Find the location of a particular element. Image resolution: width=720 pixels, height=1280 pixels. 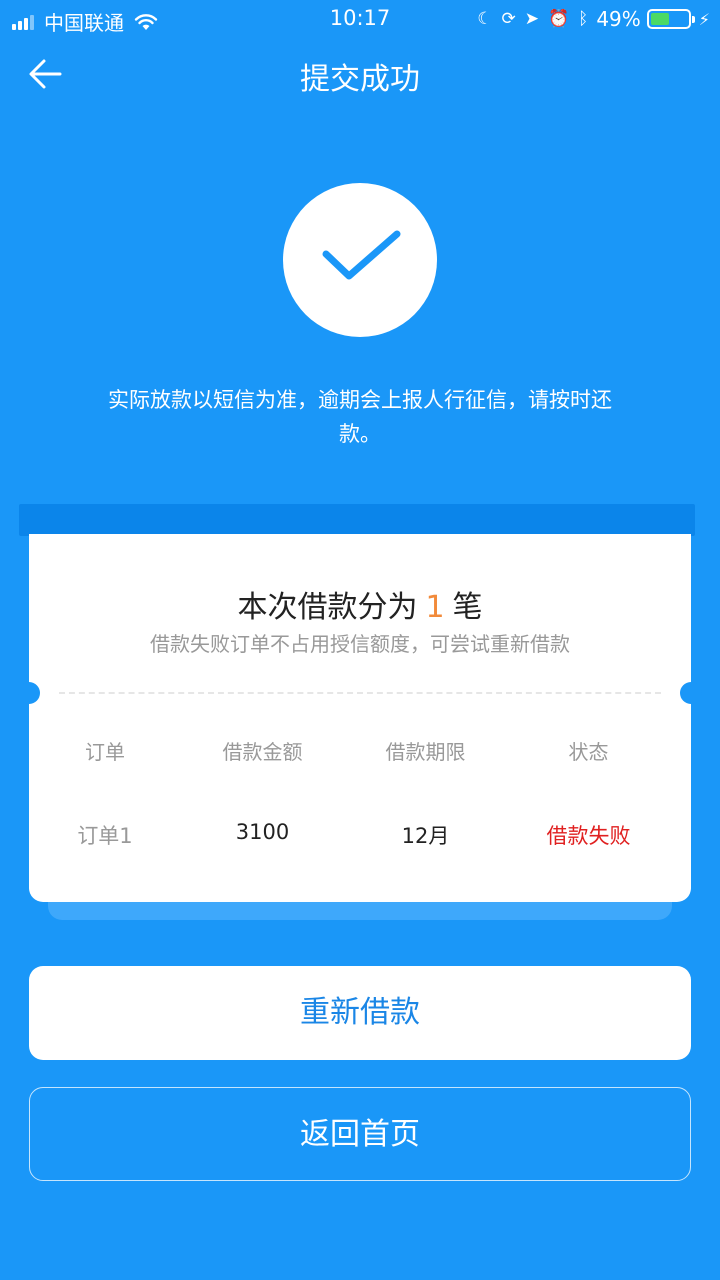

status-badge: 借款失败 is located at coordinates (588, 836).